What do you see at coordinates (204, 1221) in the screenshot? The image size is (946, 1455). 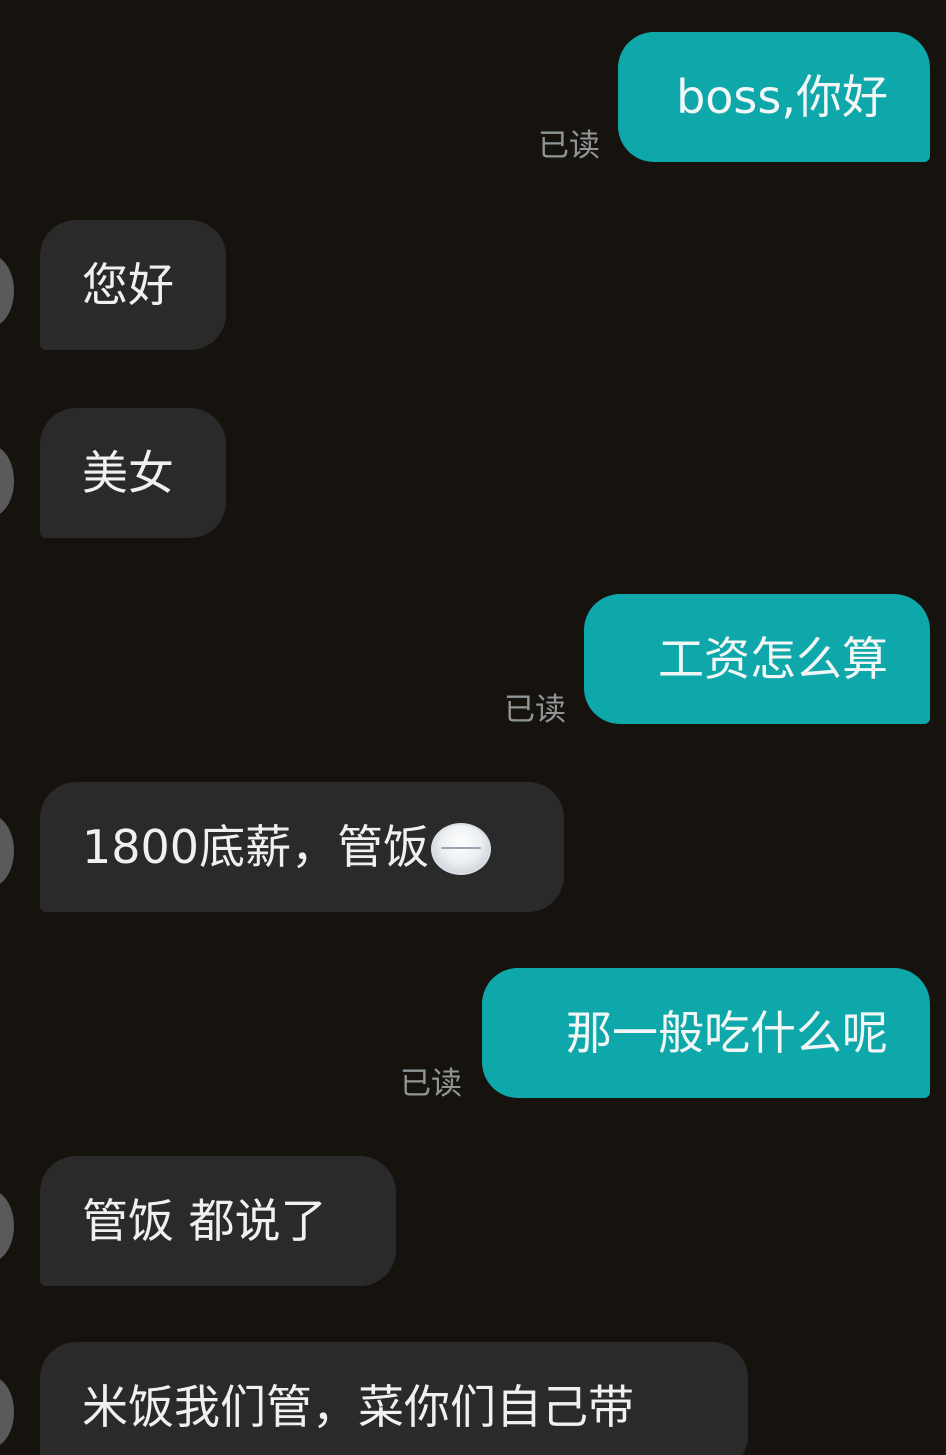 I see `message-text: 管饭 都说了` at bounding box center [204, 1221].